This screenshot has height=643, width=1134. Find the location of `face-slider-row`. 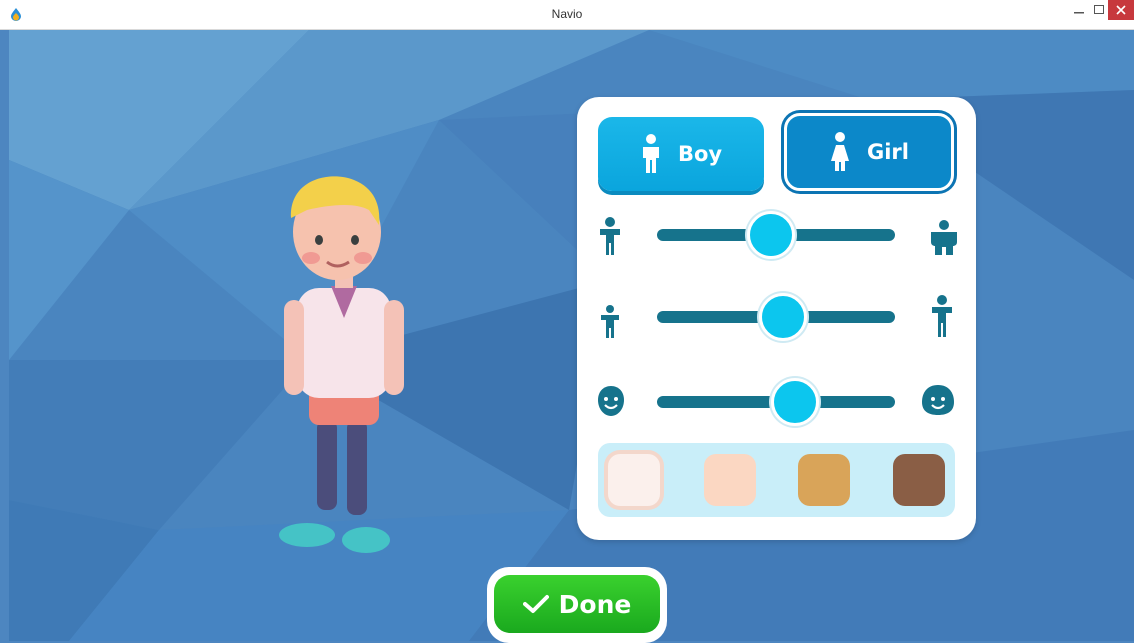

face-slider-row is located at coordinates (776, 402).